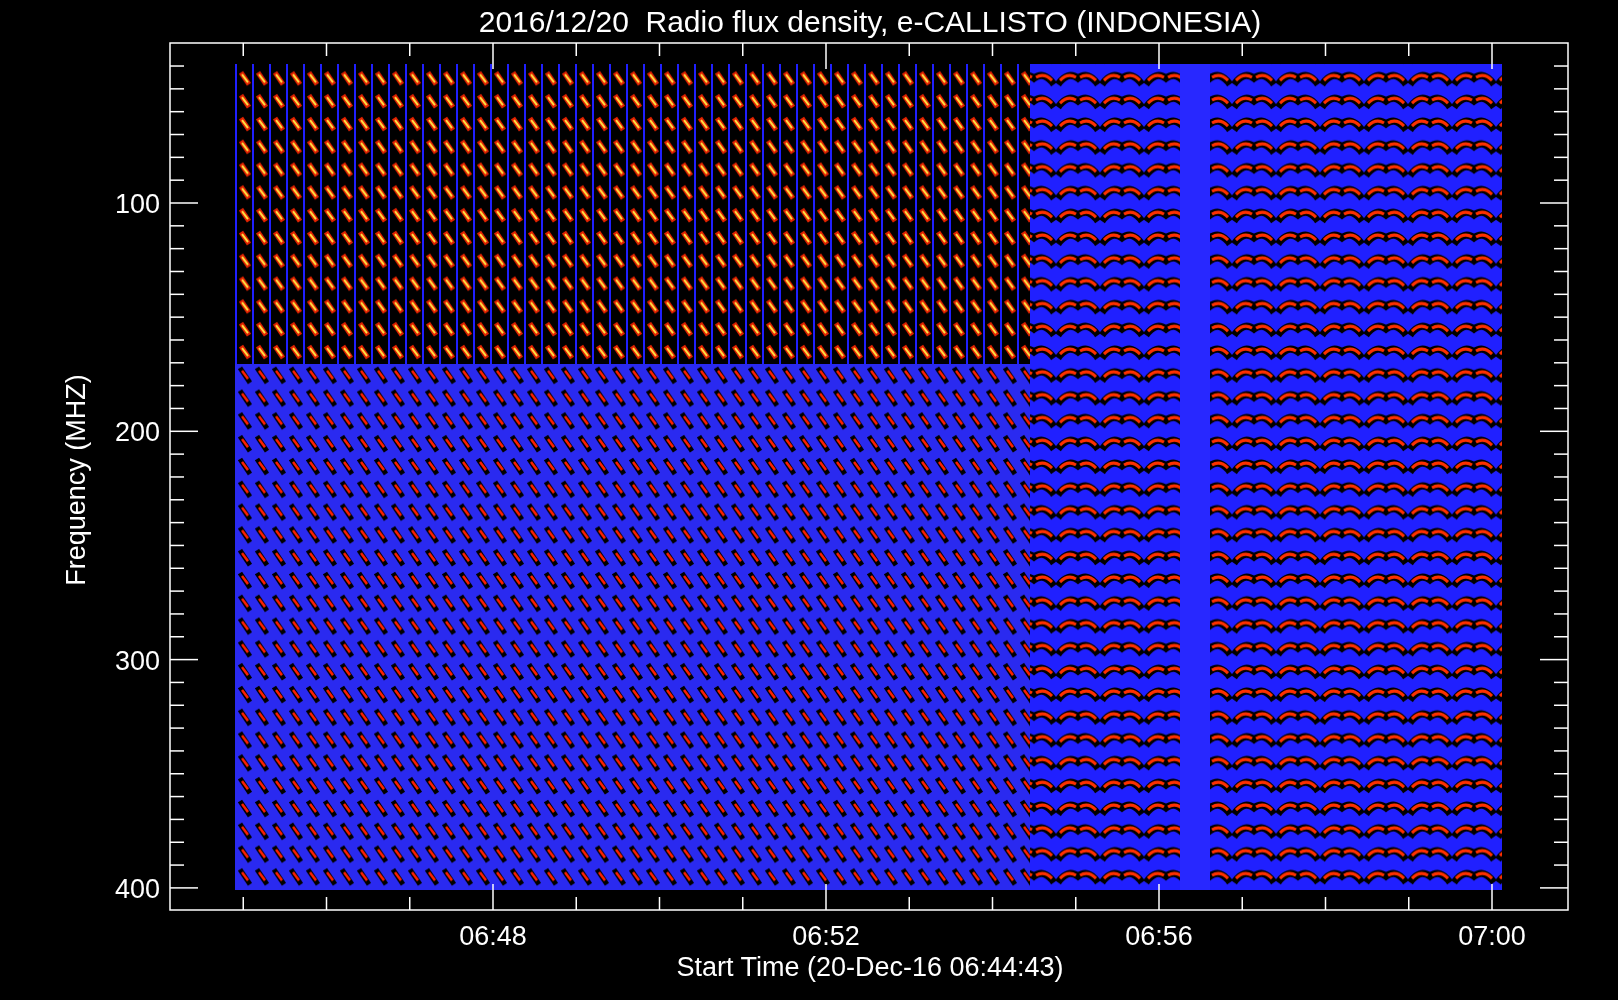 This screenshot has height=1000, width=1618. Describe the element at coordinates (137, 888) in the screenshot. I see `y-tick-label: 400` at that location.